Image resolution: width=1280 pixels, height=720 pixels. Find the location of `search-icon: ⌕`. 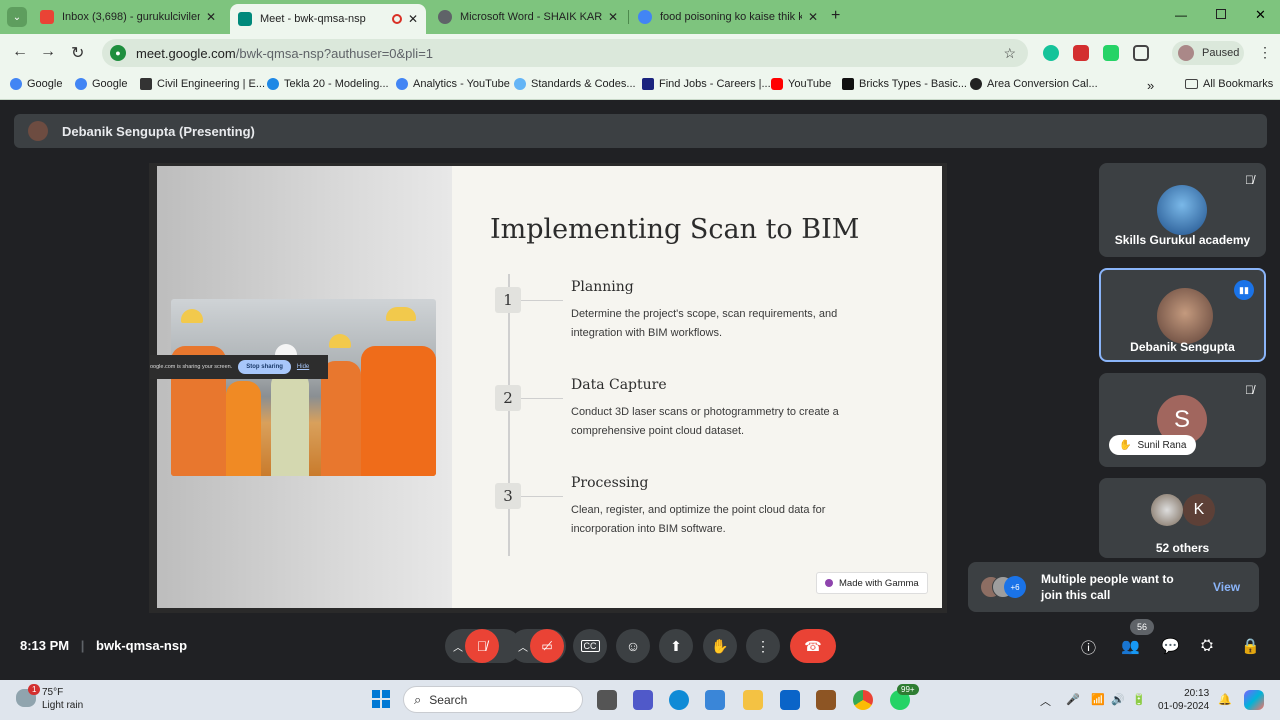

search-icon: ⌕ is located at coordinates (418, 699).